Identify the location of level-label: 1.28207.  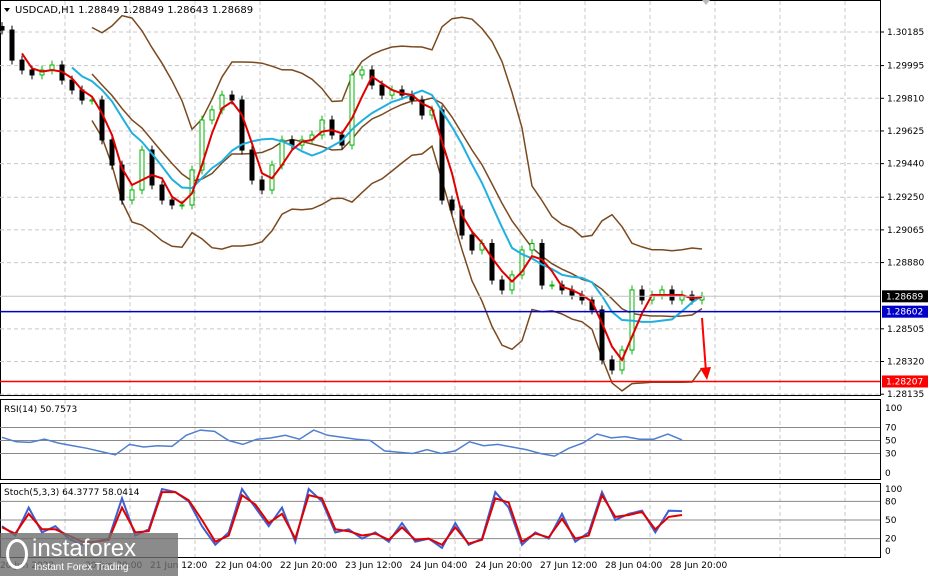
(904, 382).